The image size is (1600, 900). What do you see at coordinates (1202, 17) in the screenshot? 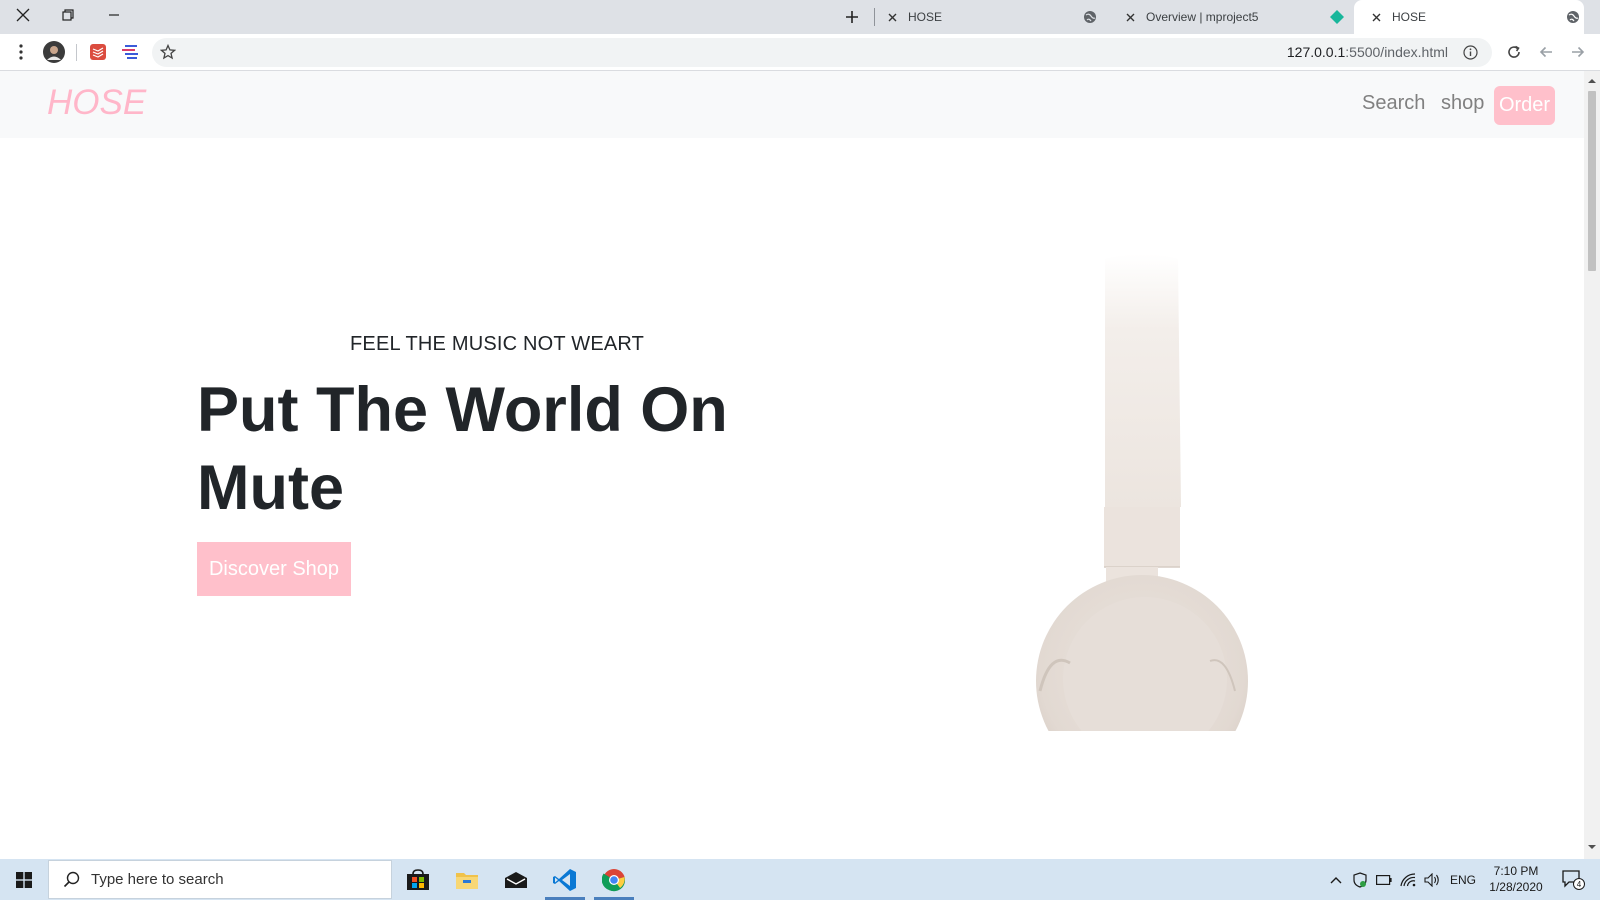
I see `tab-title: Overview | mproject5` at bounding box center [1202, 17].